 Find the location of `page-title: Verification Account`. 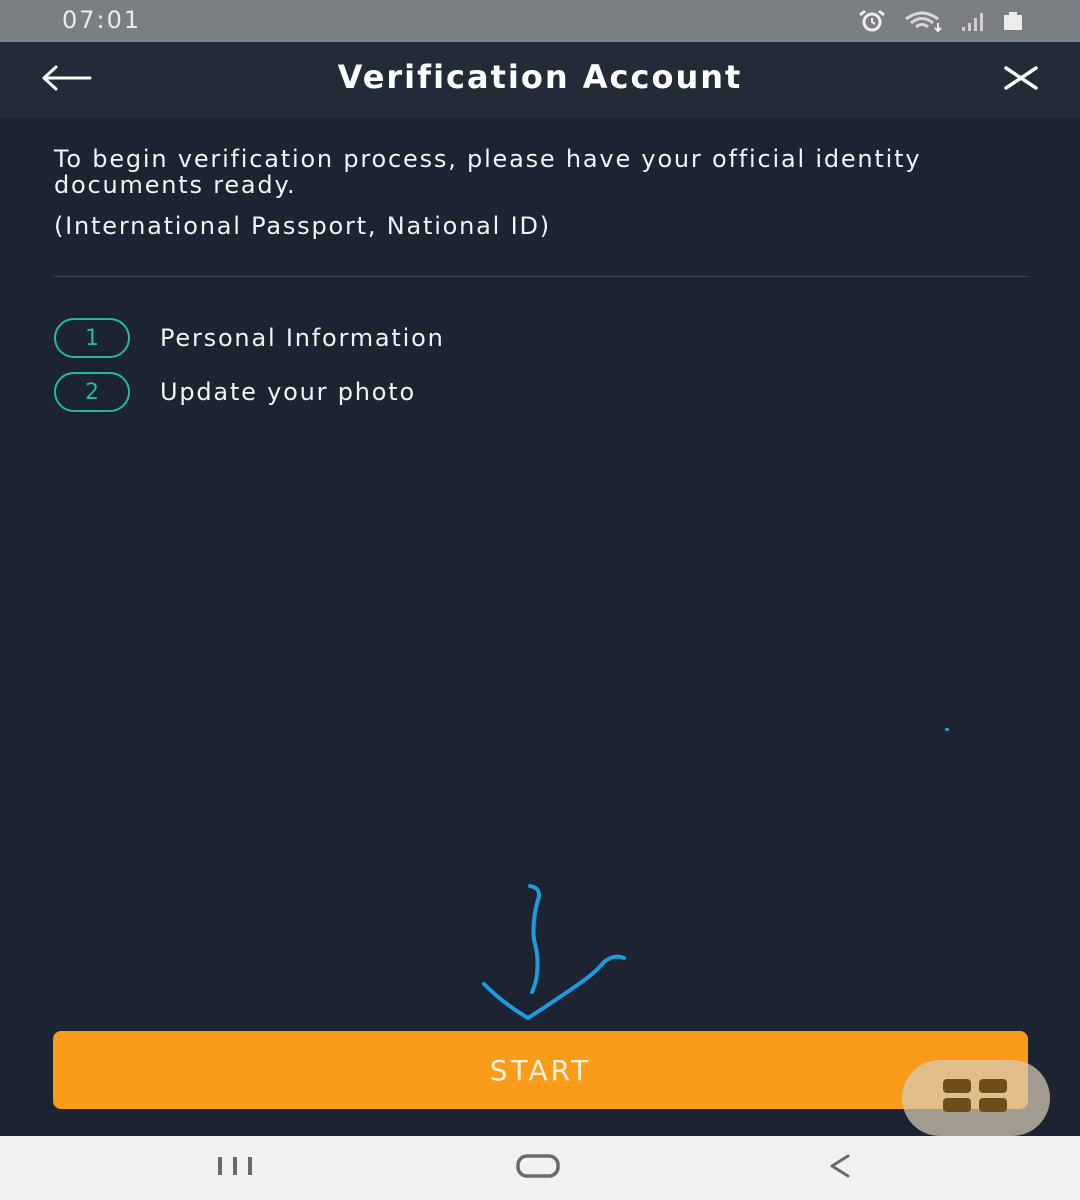

page-title: Verification Account is located at coordinates (540, 77).